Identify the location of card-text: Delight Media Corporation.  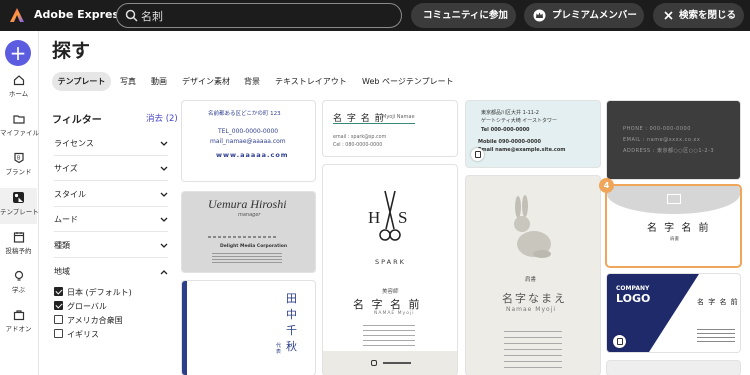
(254, 246).